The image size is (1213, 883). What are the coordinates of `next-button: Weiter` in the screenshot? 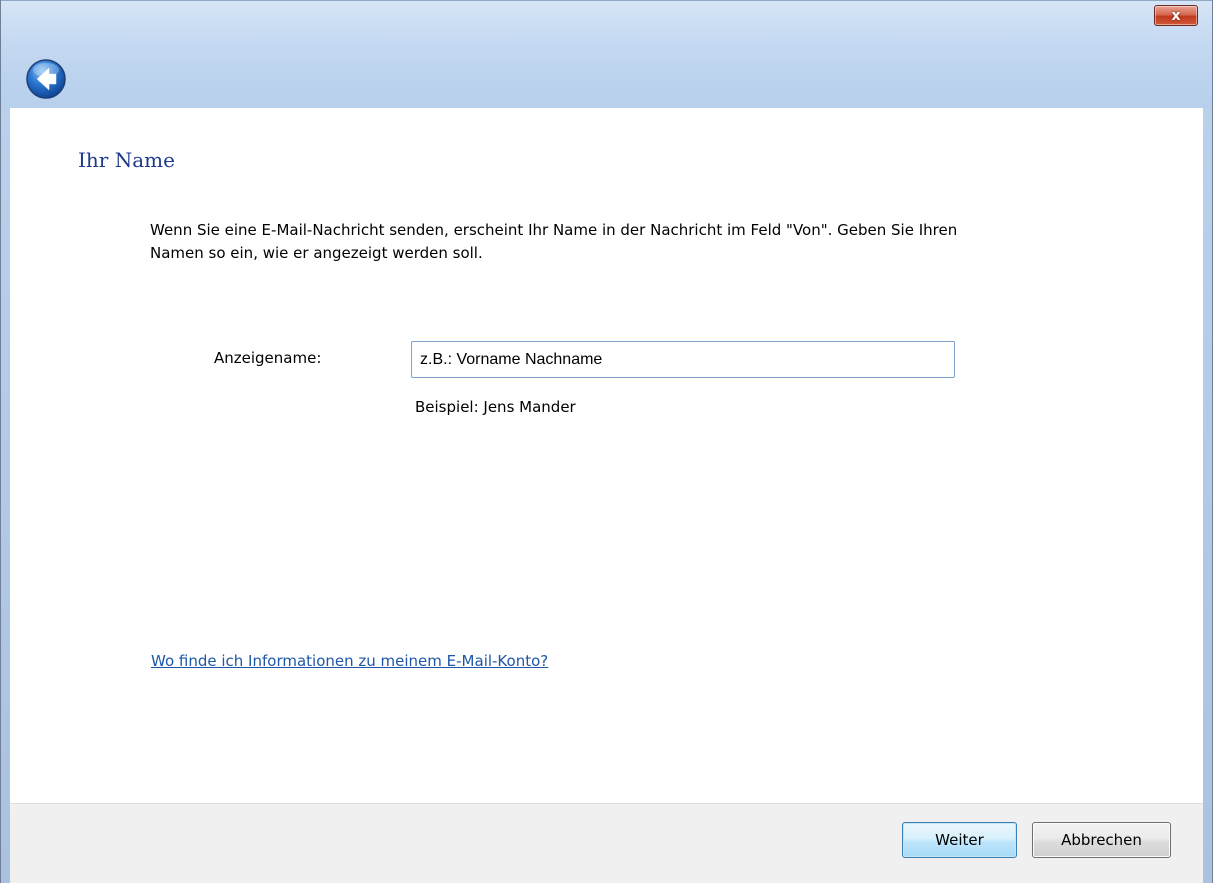 It's located at (959, 840).